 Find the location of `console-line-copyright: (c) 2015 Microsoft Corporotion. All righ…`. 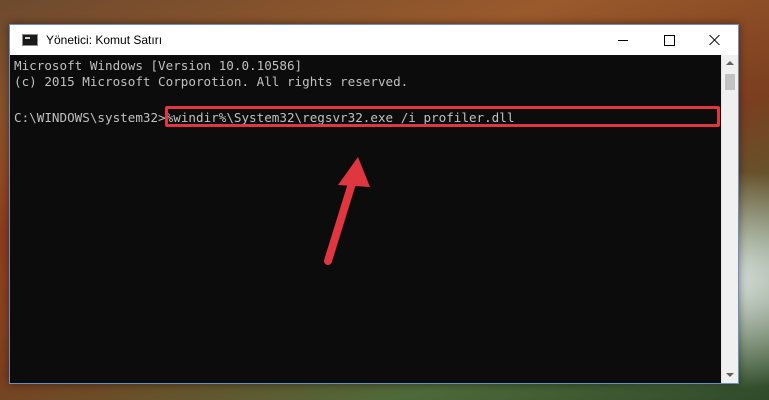

console-line-copyright: (c) 2015 Microsoft Corporotion. All righ… is located at coordinates (211, 81).